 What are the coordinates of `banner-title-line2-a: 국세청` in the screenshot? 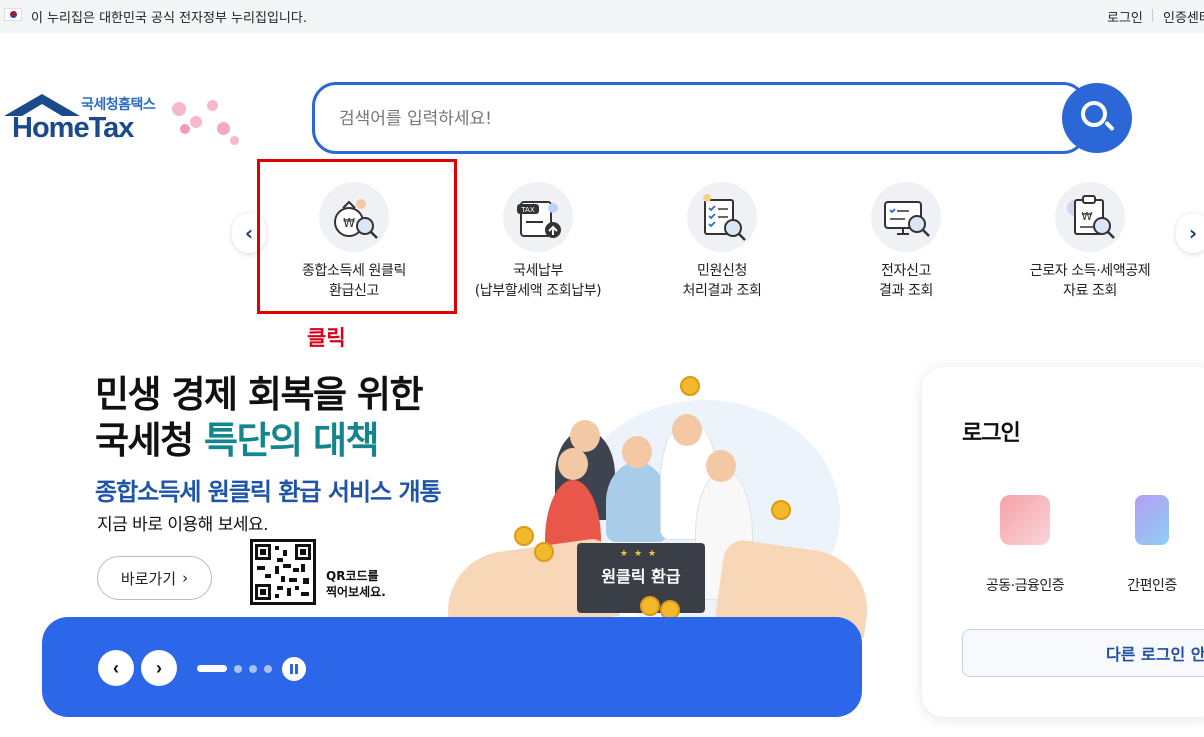 It's located at (150, 440).